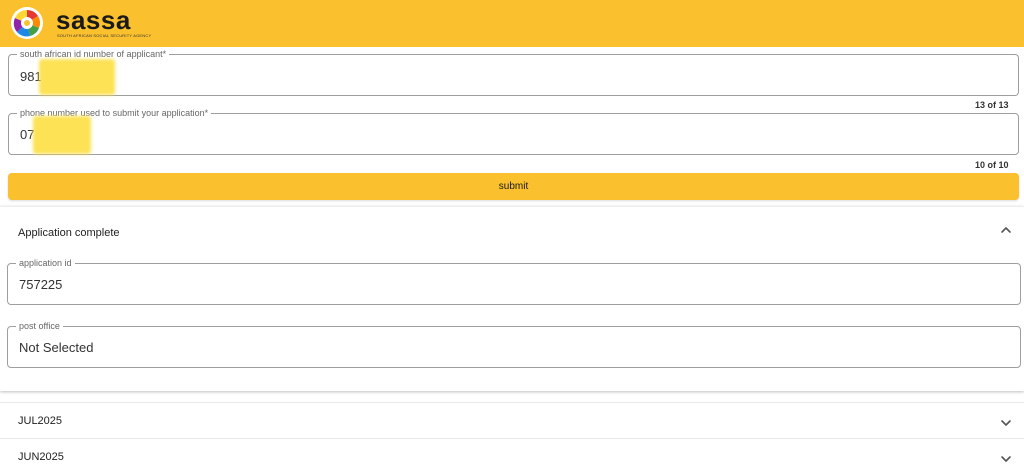  What do you see at coordinates (512, 420) in the screenshot?
I see `month-row-jul2025: JUL2025` at bounding box center [512, 420].